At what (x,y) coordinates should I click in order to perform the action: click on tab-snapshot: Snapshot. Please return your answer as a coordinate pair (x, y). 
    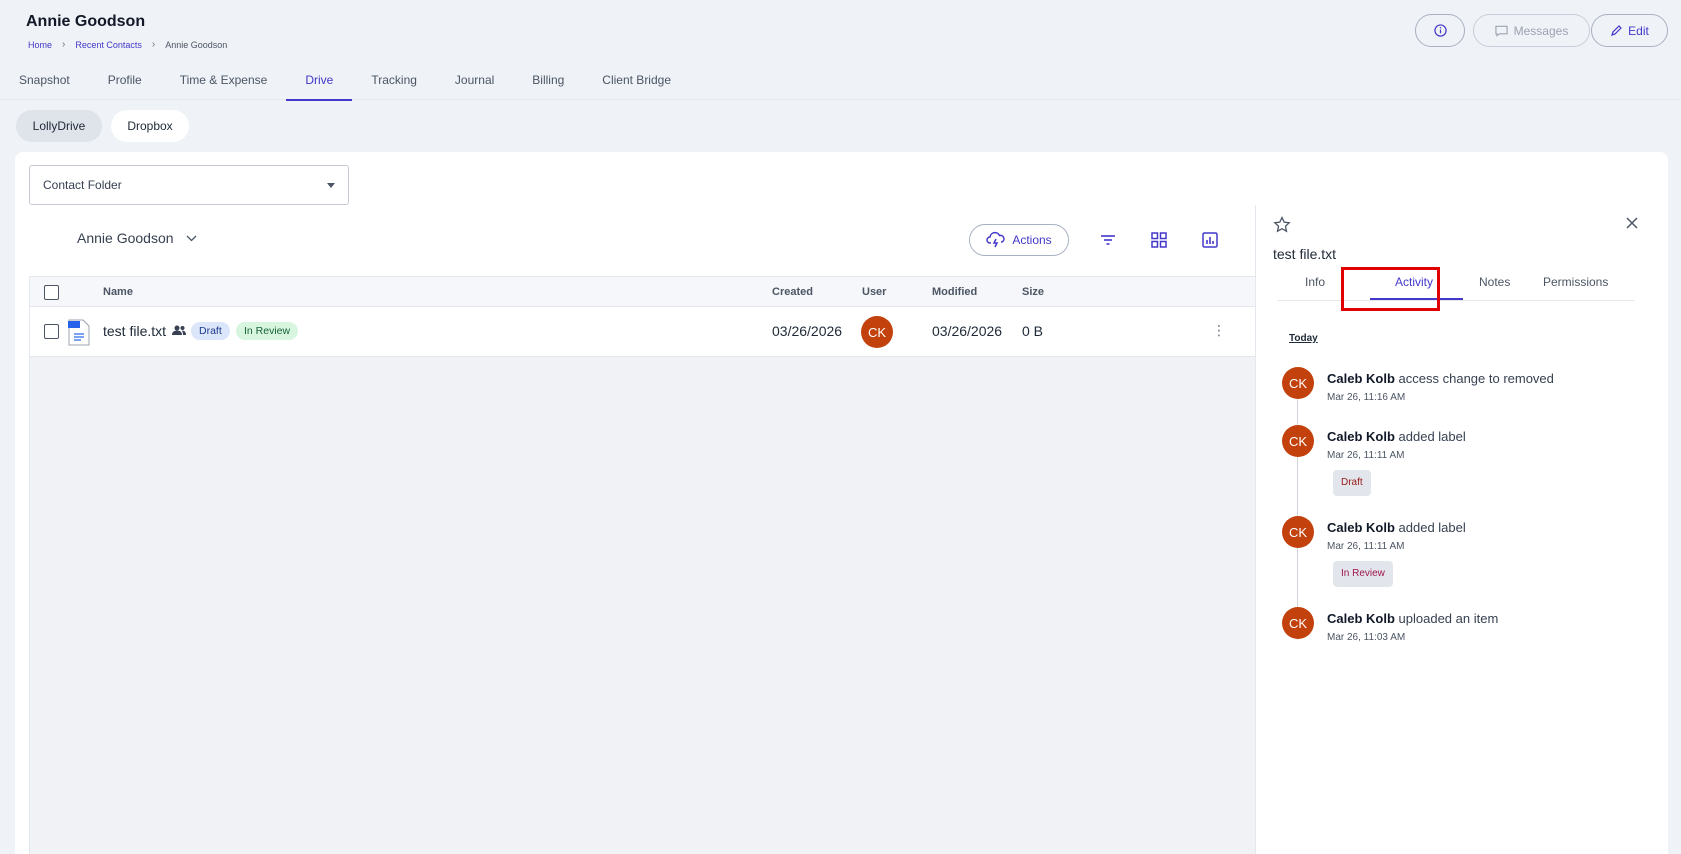
    Looking at the image, I should click on (44, 80).